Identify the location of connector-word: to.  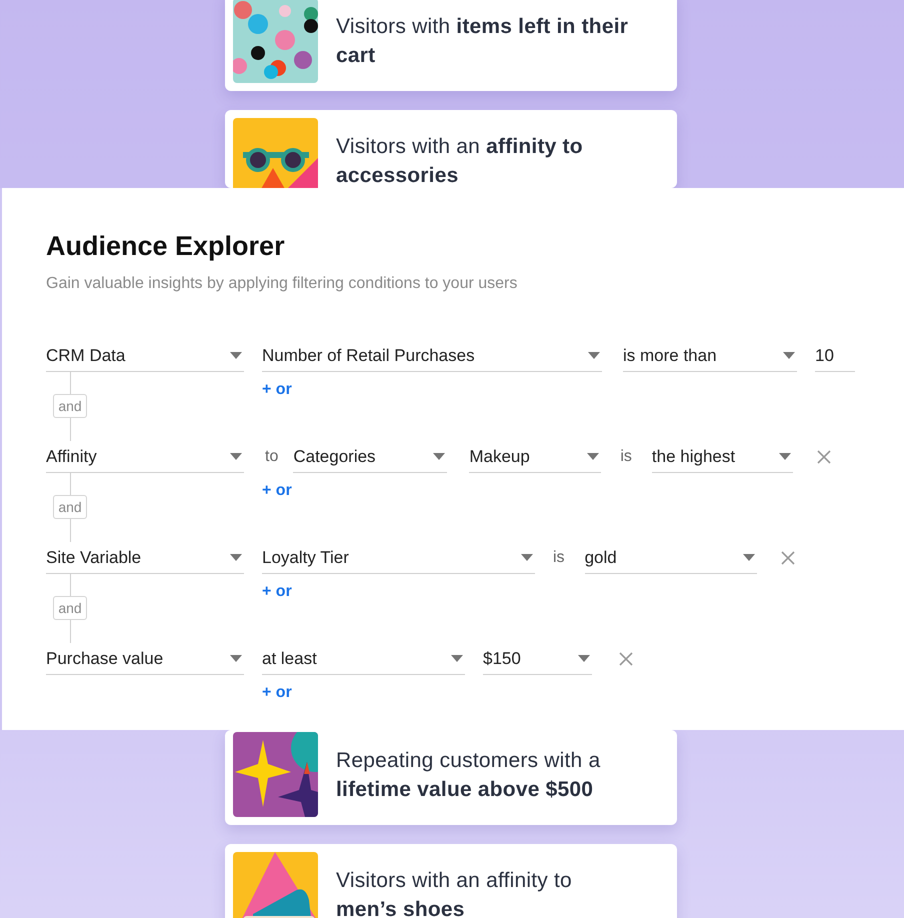
(271, 457).